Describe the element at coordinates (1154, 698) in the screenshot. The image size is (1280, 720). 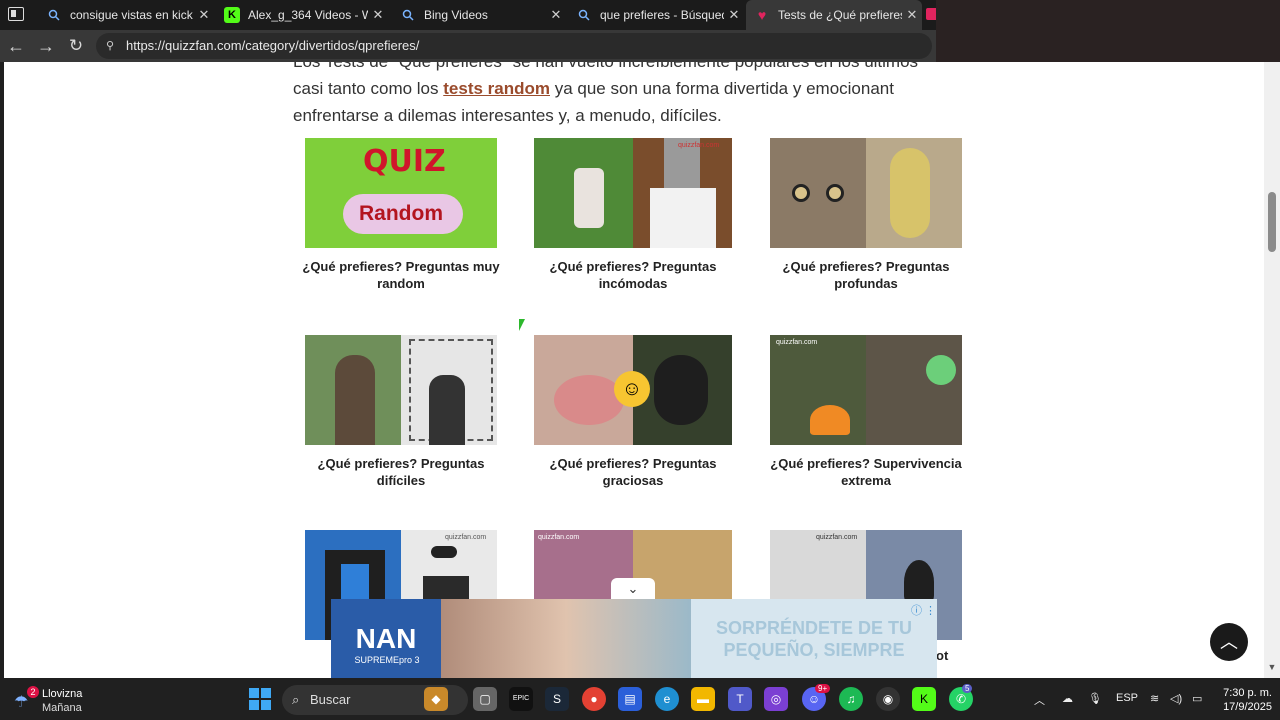
I see `wifi-icon: ≋` at that location.